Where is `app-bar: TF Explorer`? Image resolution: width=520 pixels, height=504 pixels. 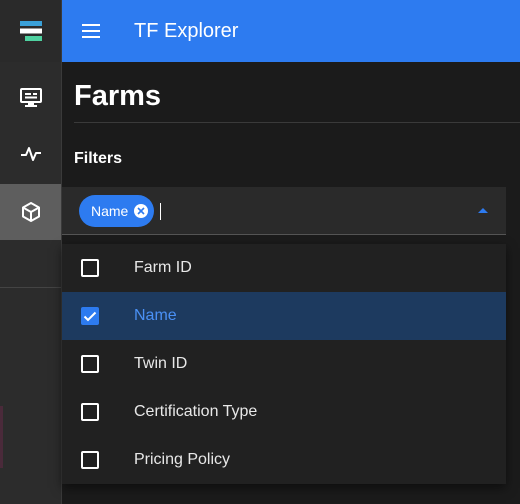
app-bar: TF Explorer is located at coordinates (291, 31).